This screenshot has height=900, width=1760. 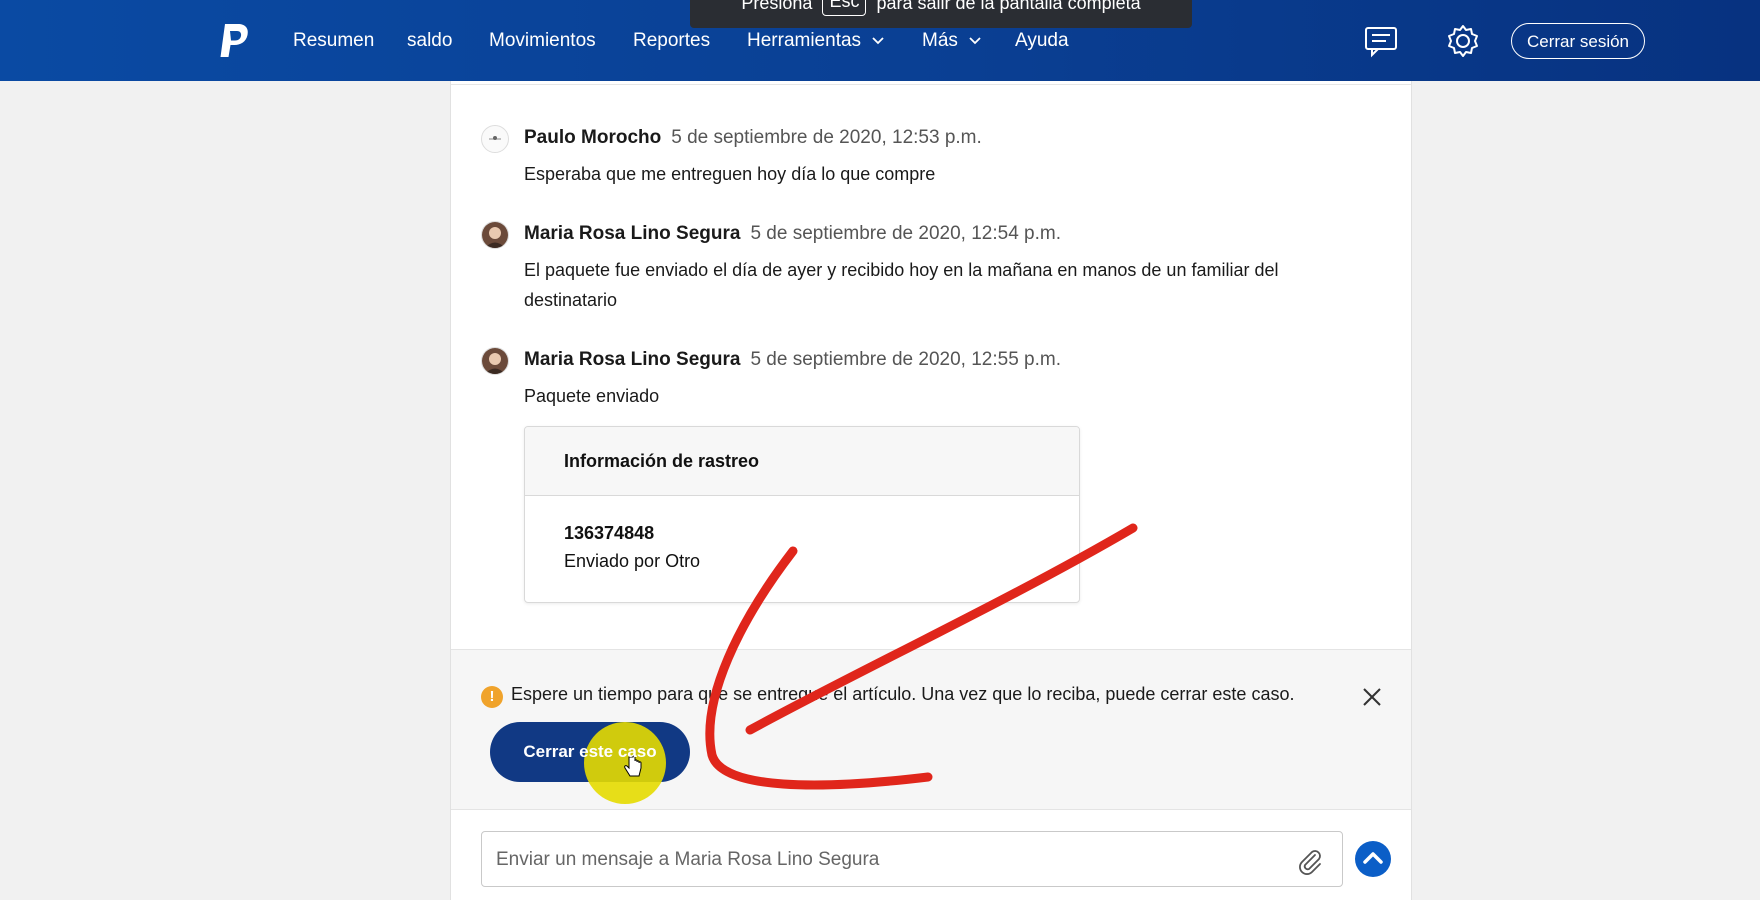 I want to click on nav-item-herramientas: Herramientas, so click(x=815, y=41).